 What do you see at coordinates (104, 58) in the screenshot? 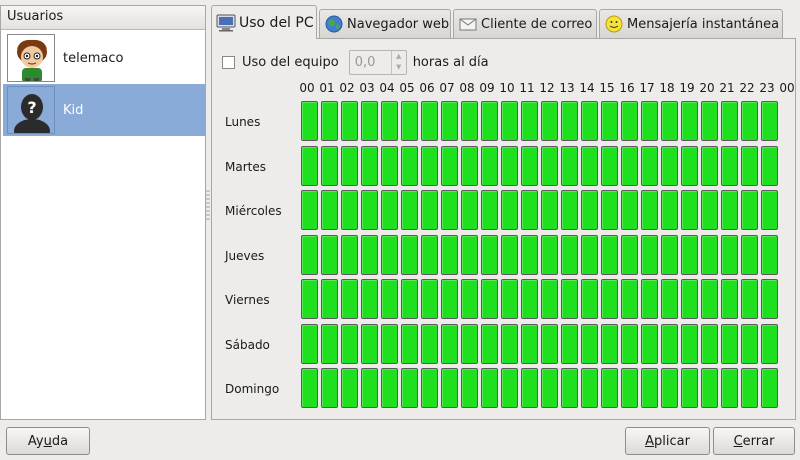
I see `user-row-telemaco: telemaco` at bounding box center [104, 58].